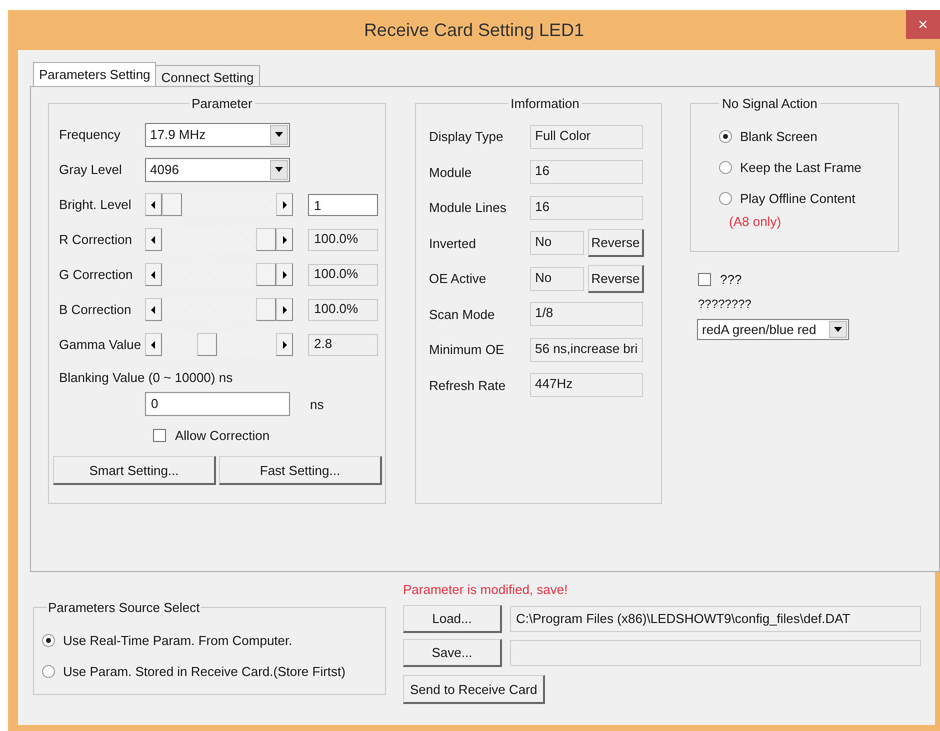  What do you see at coordinates (923, 24) in the screenshot?
I see `close-button: ×` at bounding box center [923, 24].